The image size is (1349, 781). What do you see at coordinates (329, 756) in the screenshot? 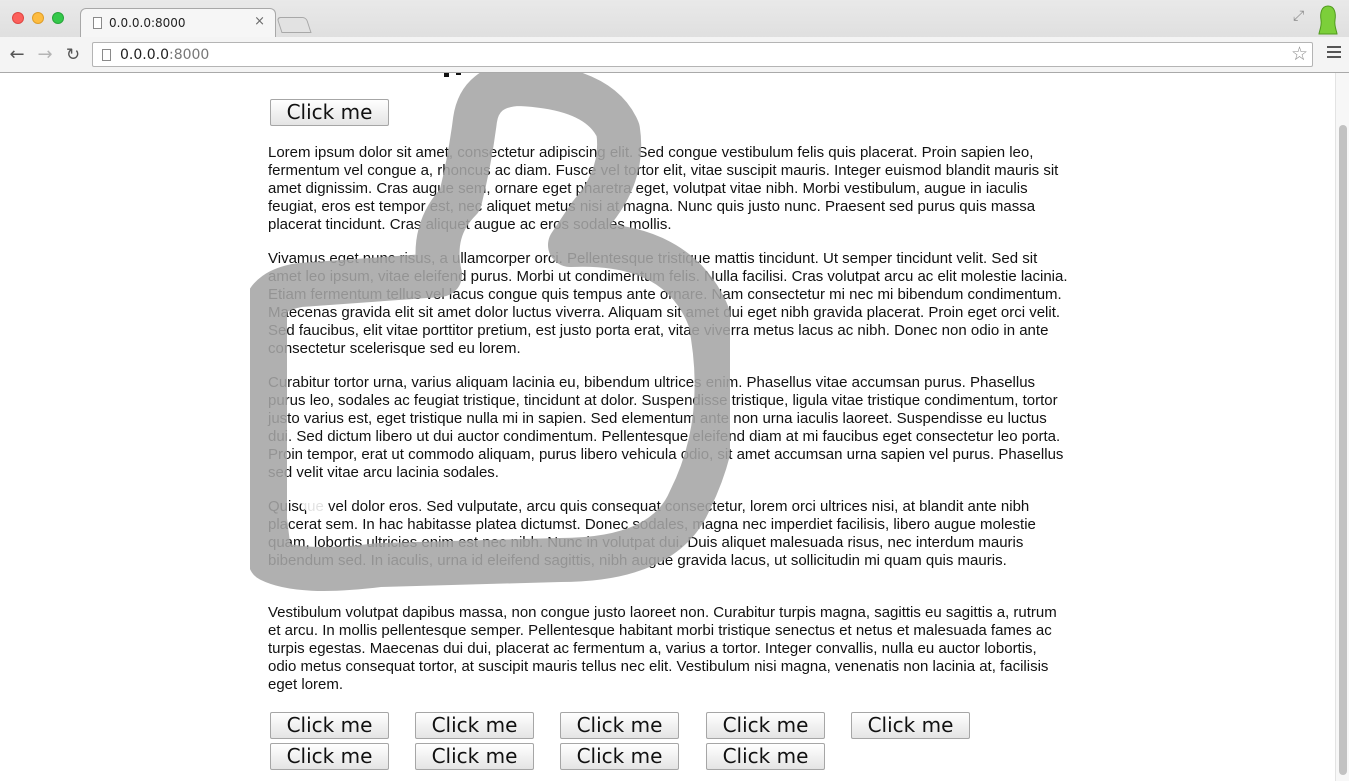
I see `click-button-6: Click me` at bounding box center [329, 756].